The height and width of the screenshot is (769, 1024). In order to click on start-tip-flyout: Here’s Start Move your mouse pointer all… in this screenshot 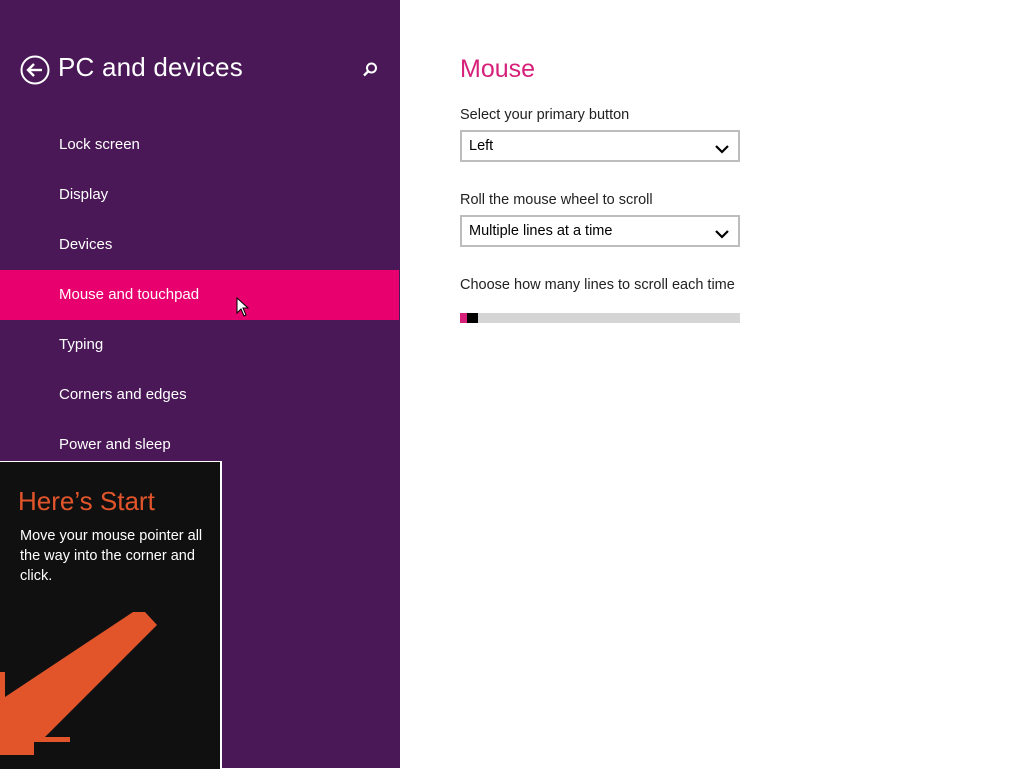, I will do `click(111, 615)`.